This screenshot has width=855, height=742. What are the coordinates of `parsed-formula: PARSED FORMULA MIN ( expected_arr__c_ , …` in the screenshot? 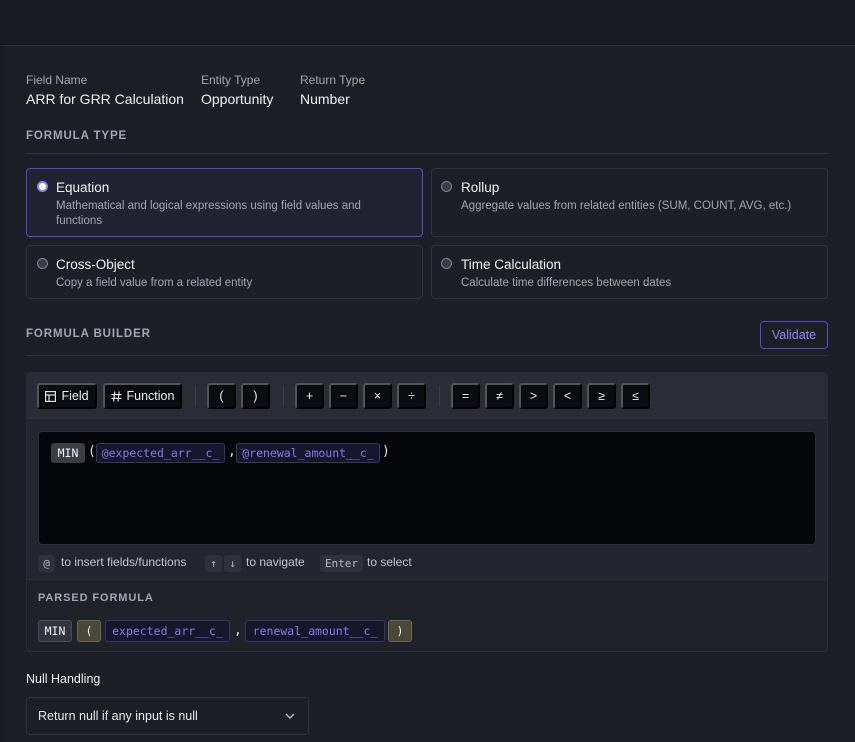 It's located at (427, 615).